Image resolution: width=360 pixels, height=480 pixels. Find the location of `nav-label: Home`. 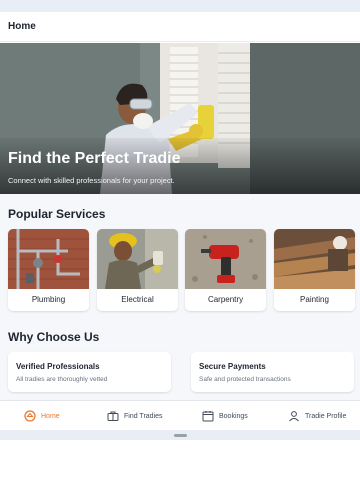

nav-label: Home is located at coordinates (50, 416).